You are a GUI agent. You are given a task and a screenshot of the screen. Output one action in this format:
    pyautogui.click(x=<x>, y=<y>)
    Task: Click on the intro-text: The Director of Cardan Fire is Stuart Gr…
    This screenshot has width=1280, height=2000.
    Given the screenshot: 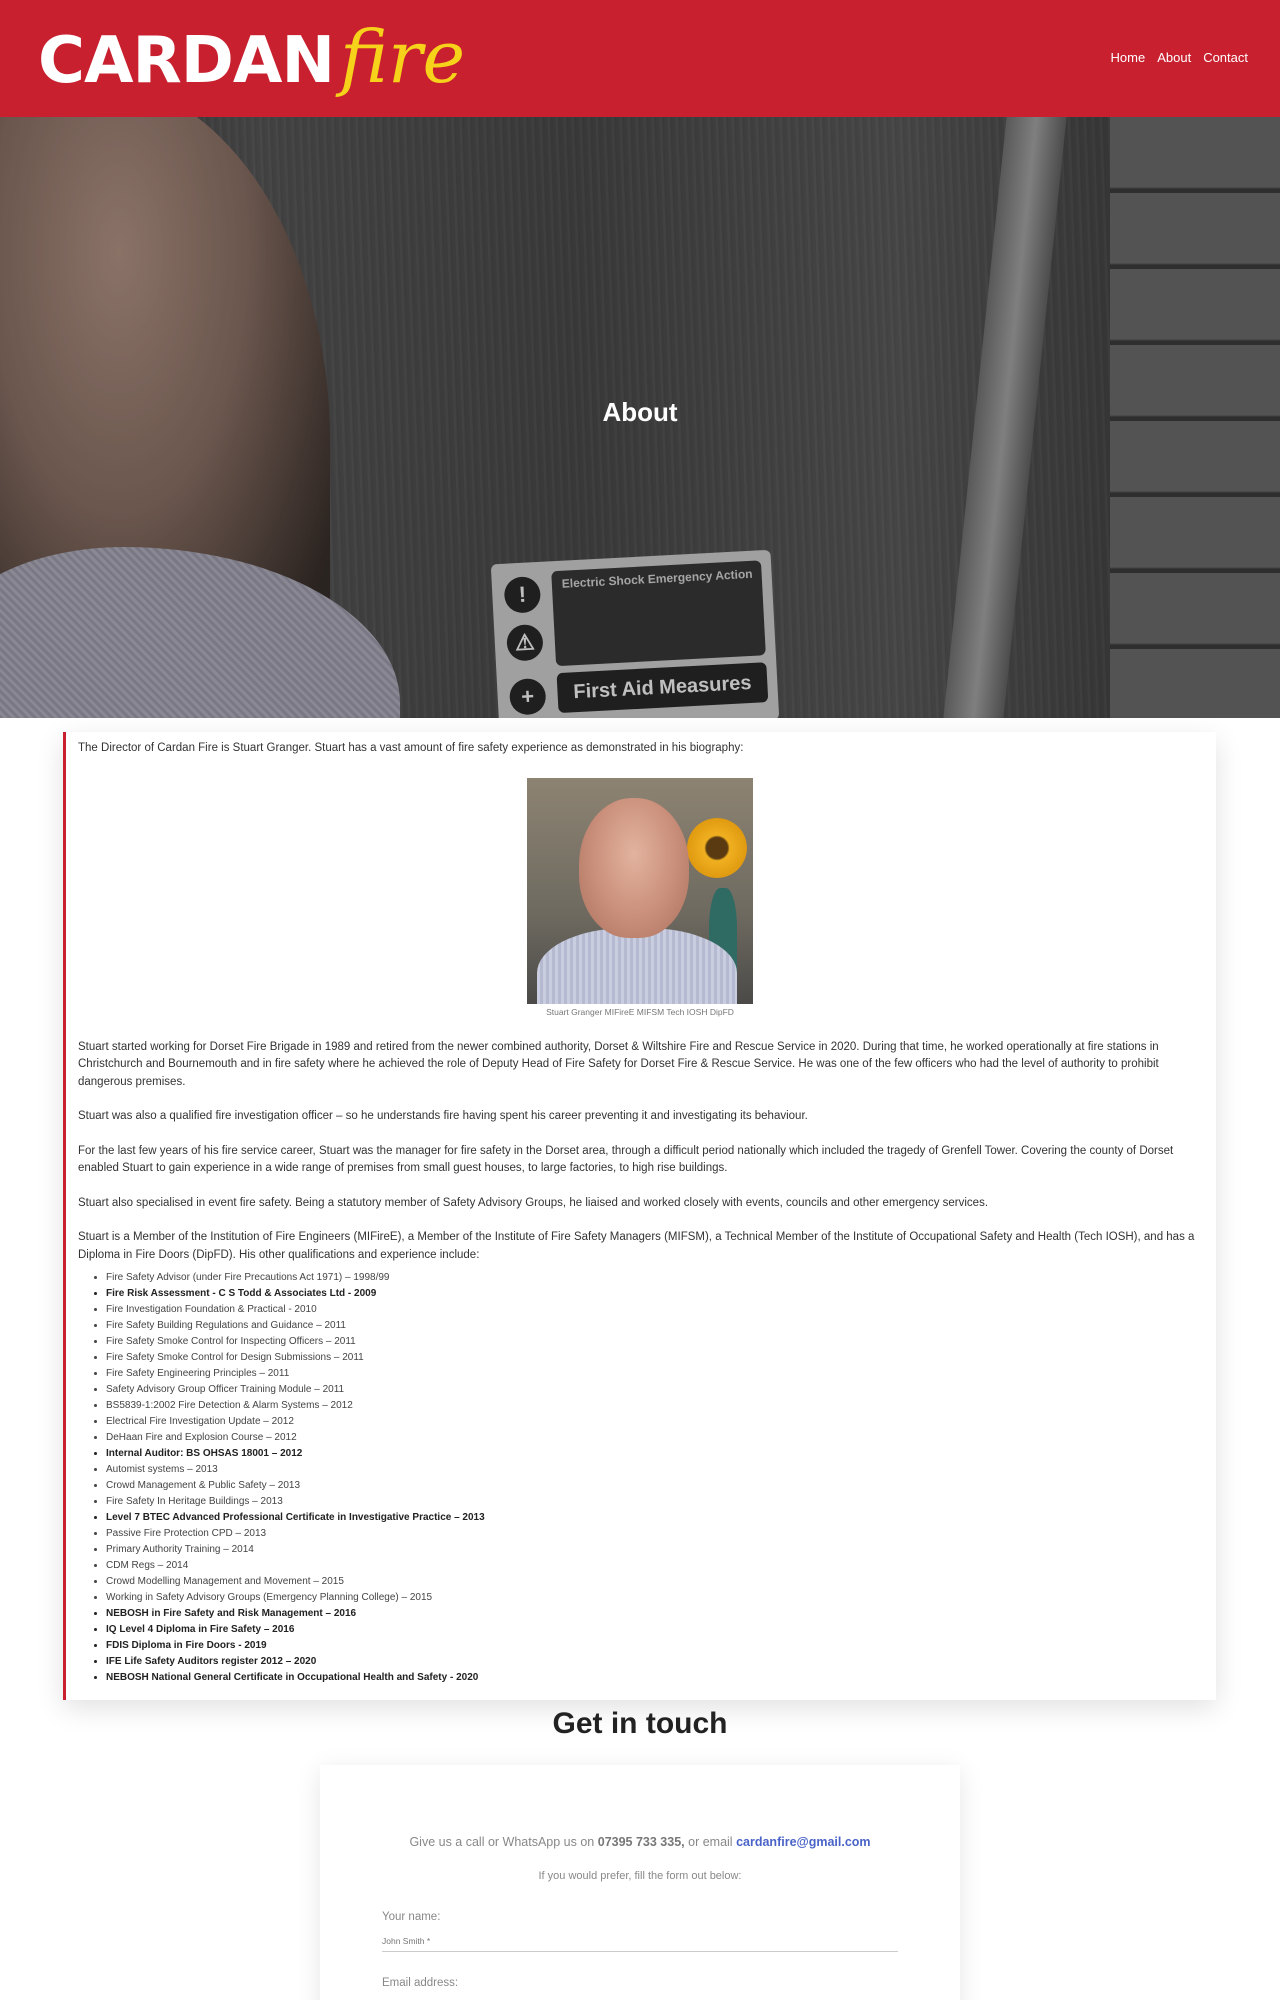 What is the action you would take?
    pyautogui.click(x=411, y=748)
    